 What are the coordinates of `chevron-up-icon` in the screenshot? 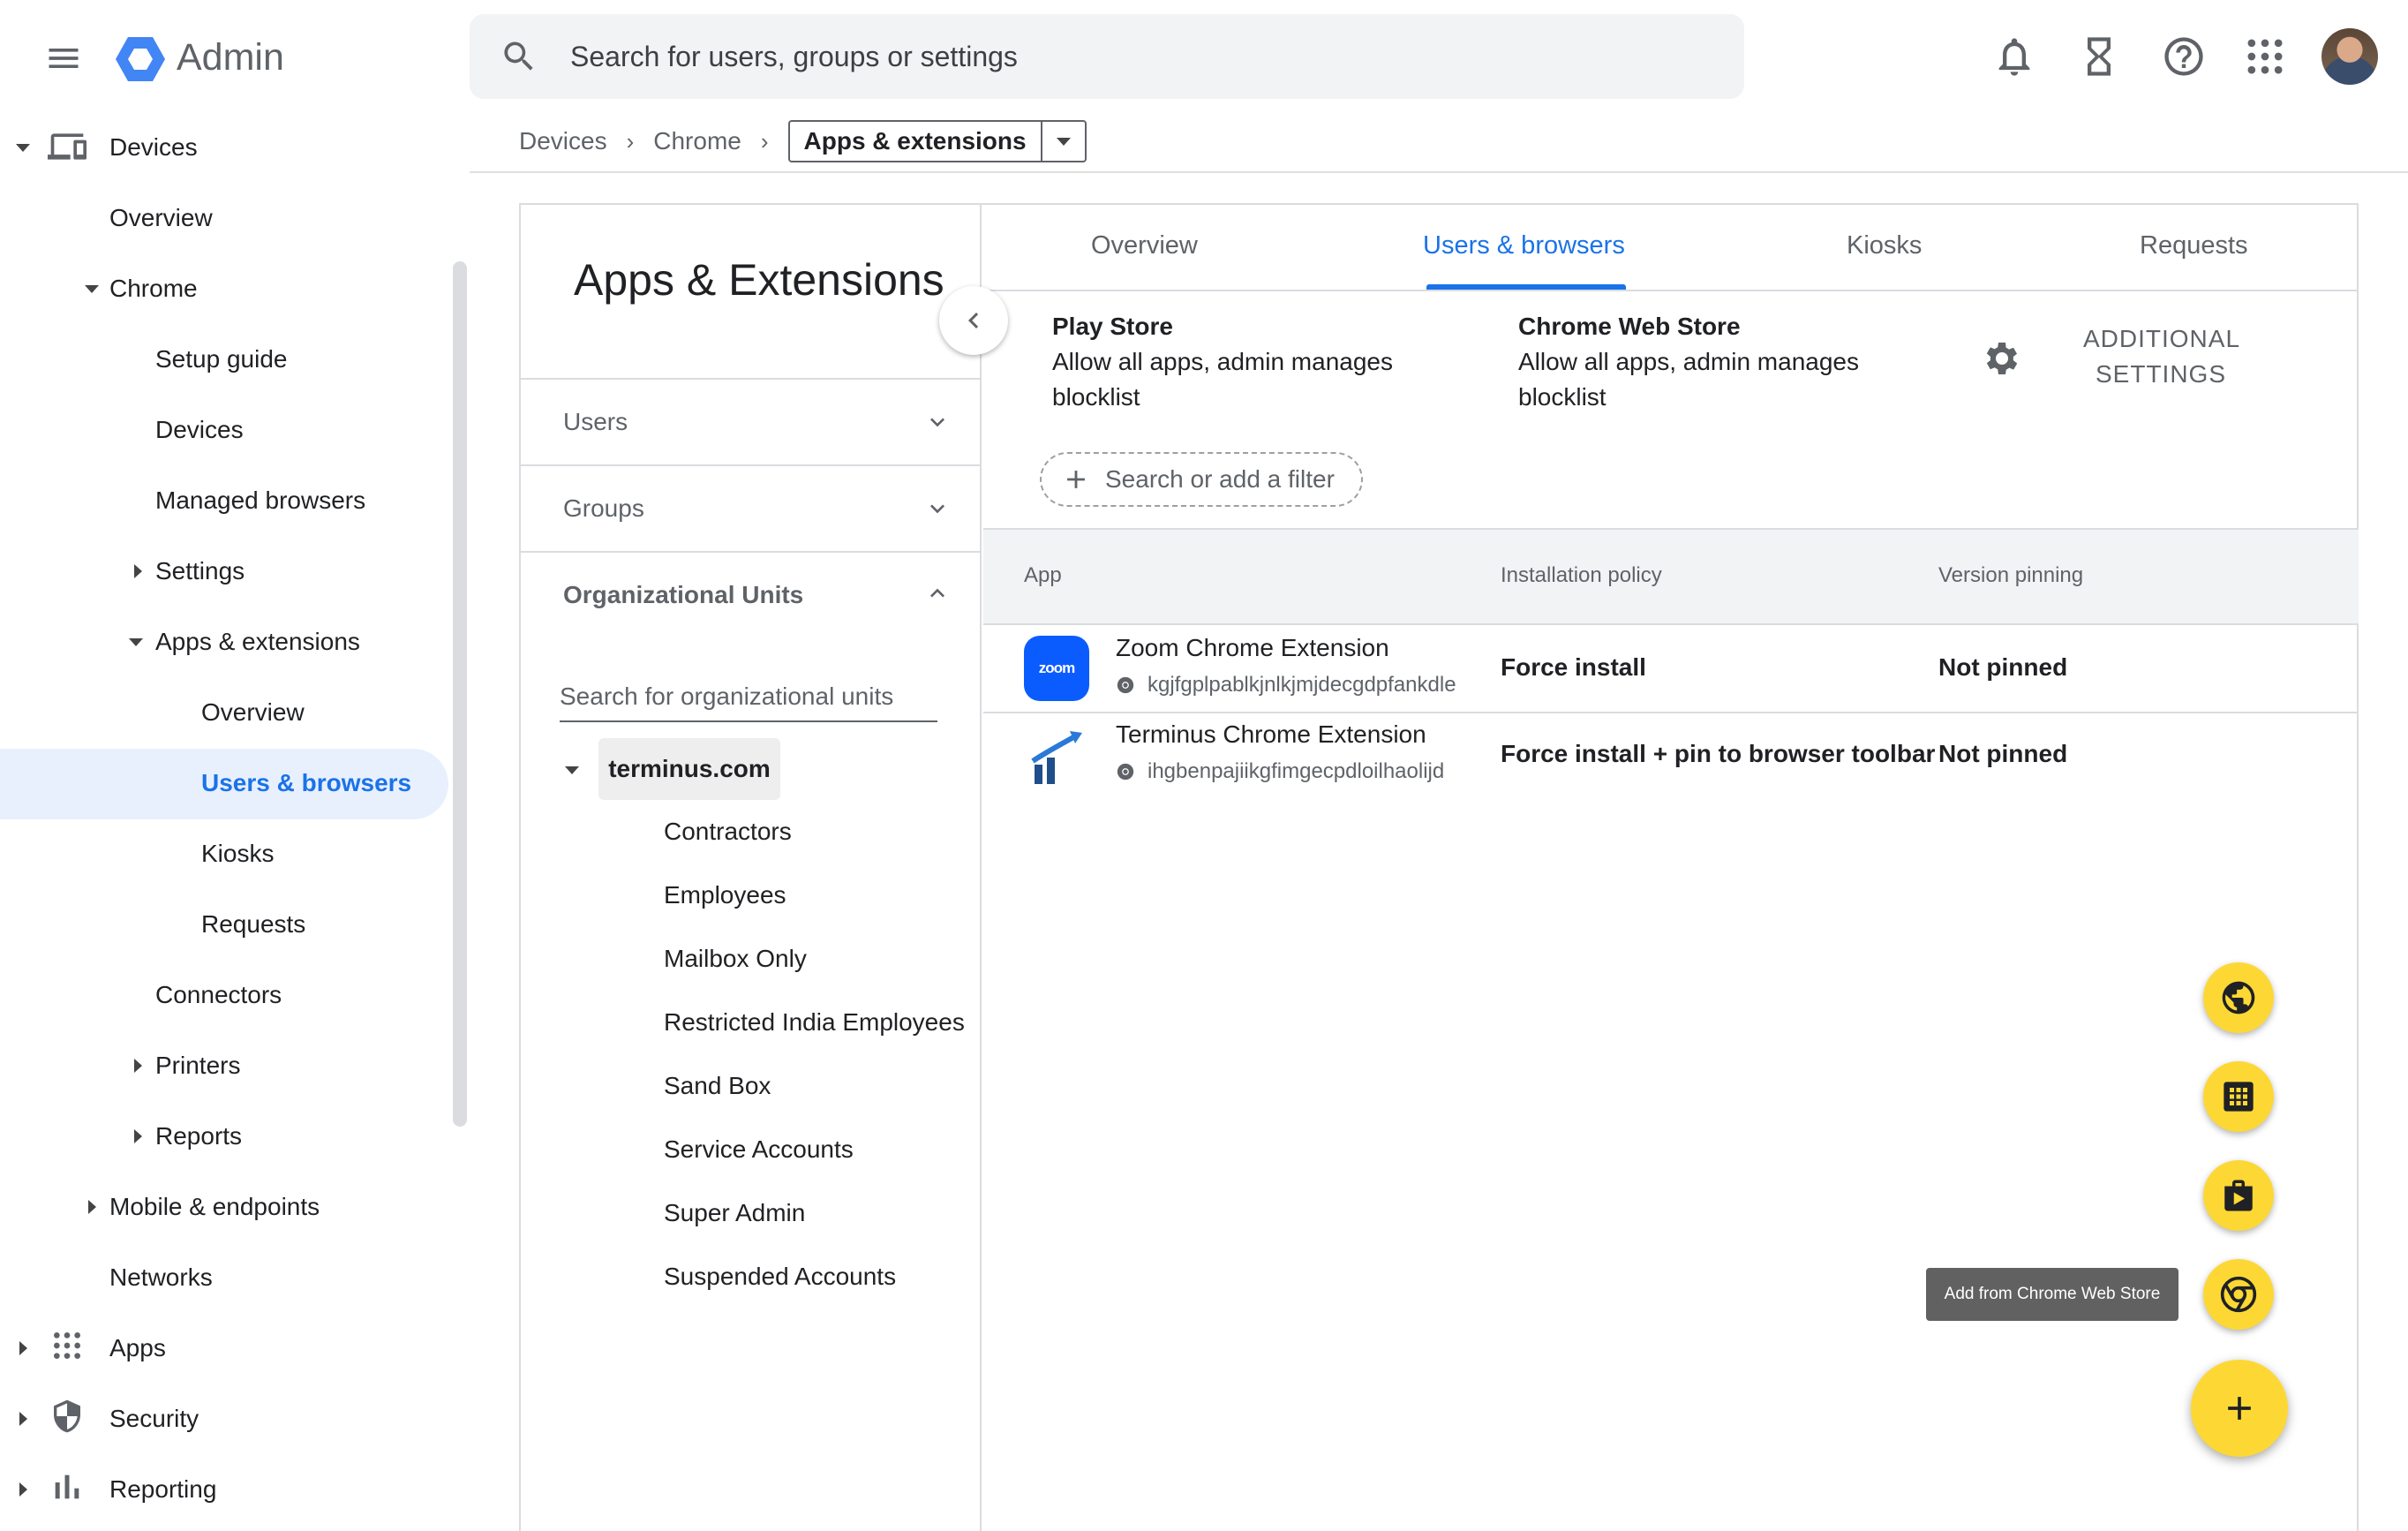 It's located at (938, 593).